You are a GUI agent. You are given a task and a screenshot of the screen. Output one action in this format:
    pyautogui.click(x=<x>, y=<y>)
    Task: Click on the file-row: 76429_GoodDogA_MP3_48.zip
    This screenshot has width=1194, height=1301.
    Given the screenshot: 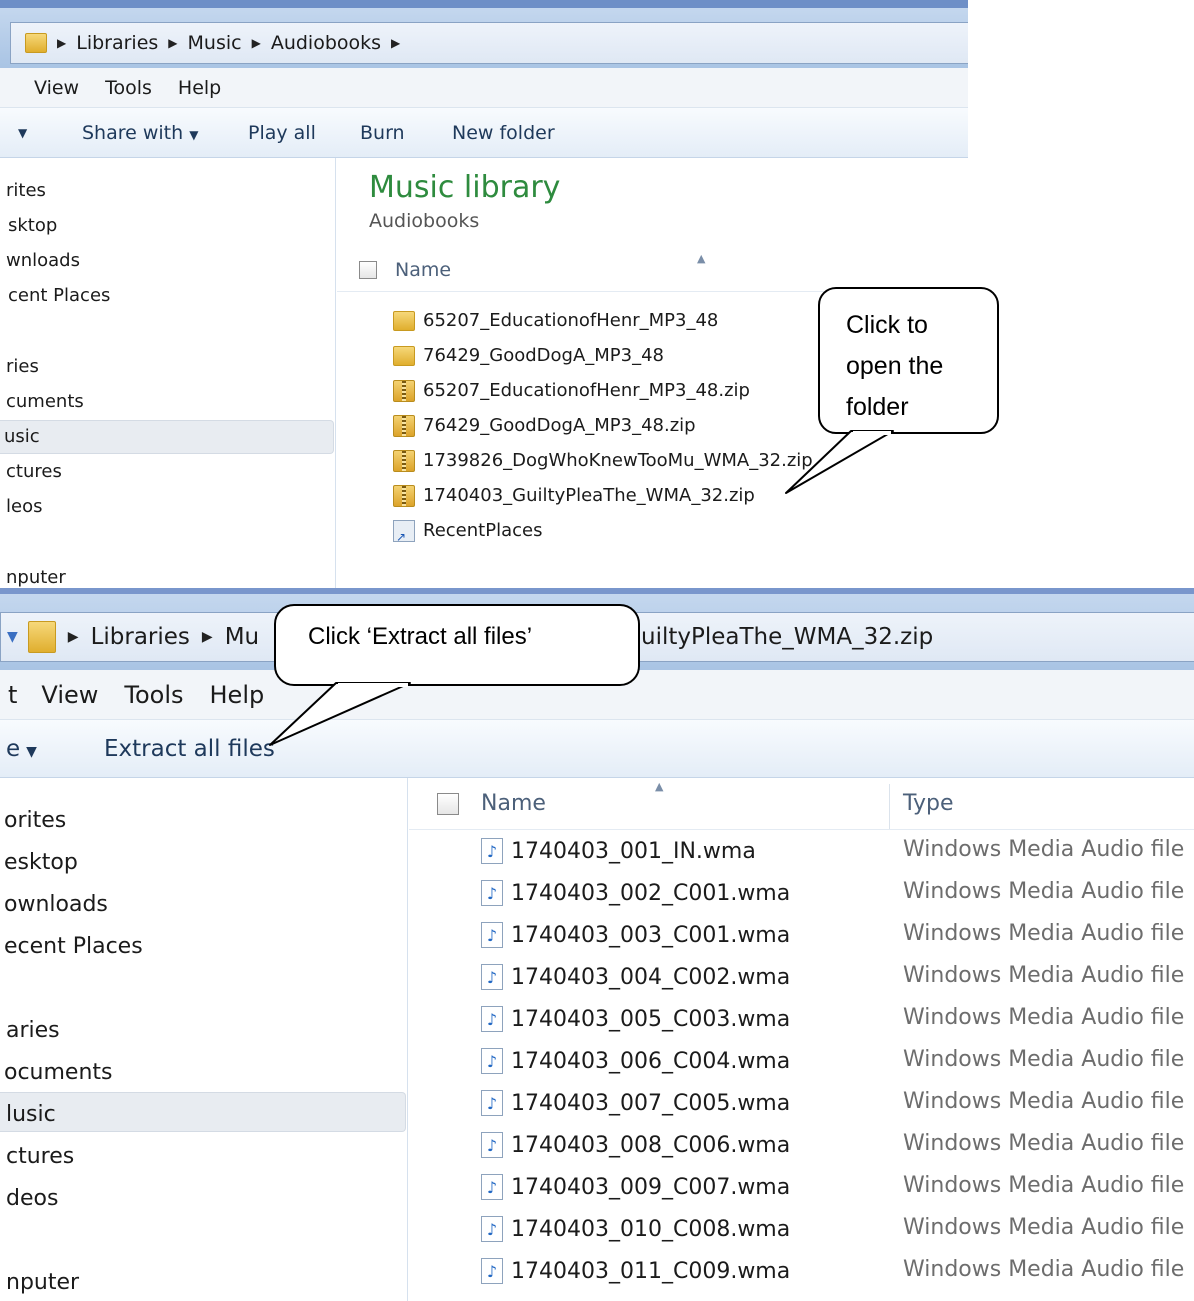 What is the action you would take?
    pyautogui.click(x=544, y=425)
    